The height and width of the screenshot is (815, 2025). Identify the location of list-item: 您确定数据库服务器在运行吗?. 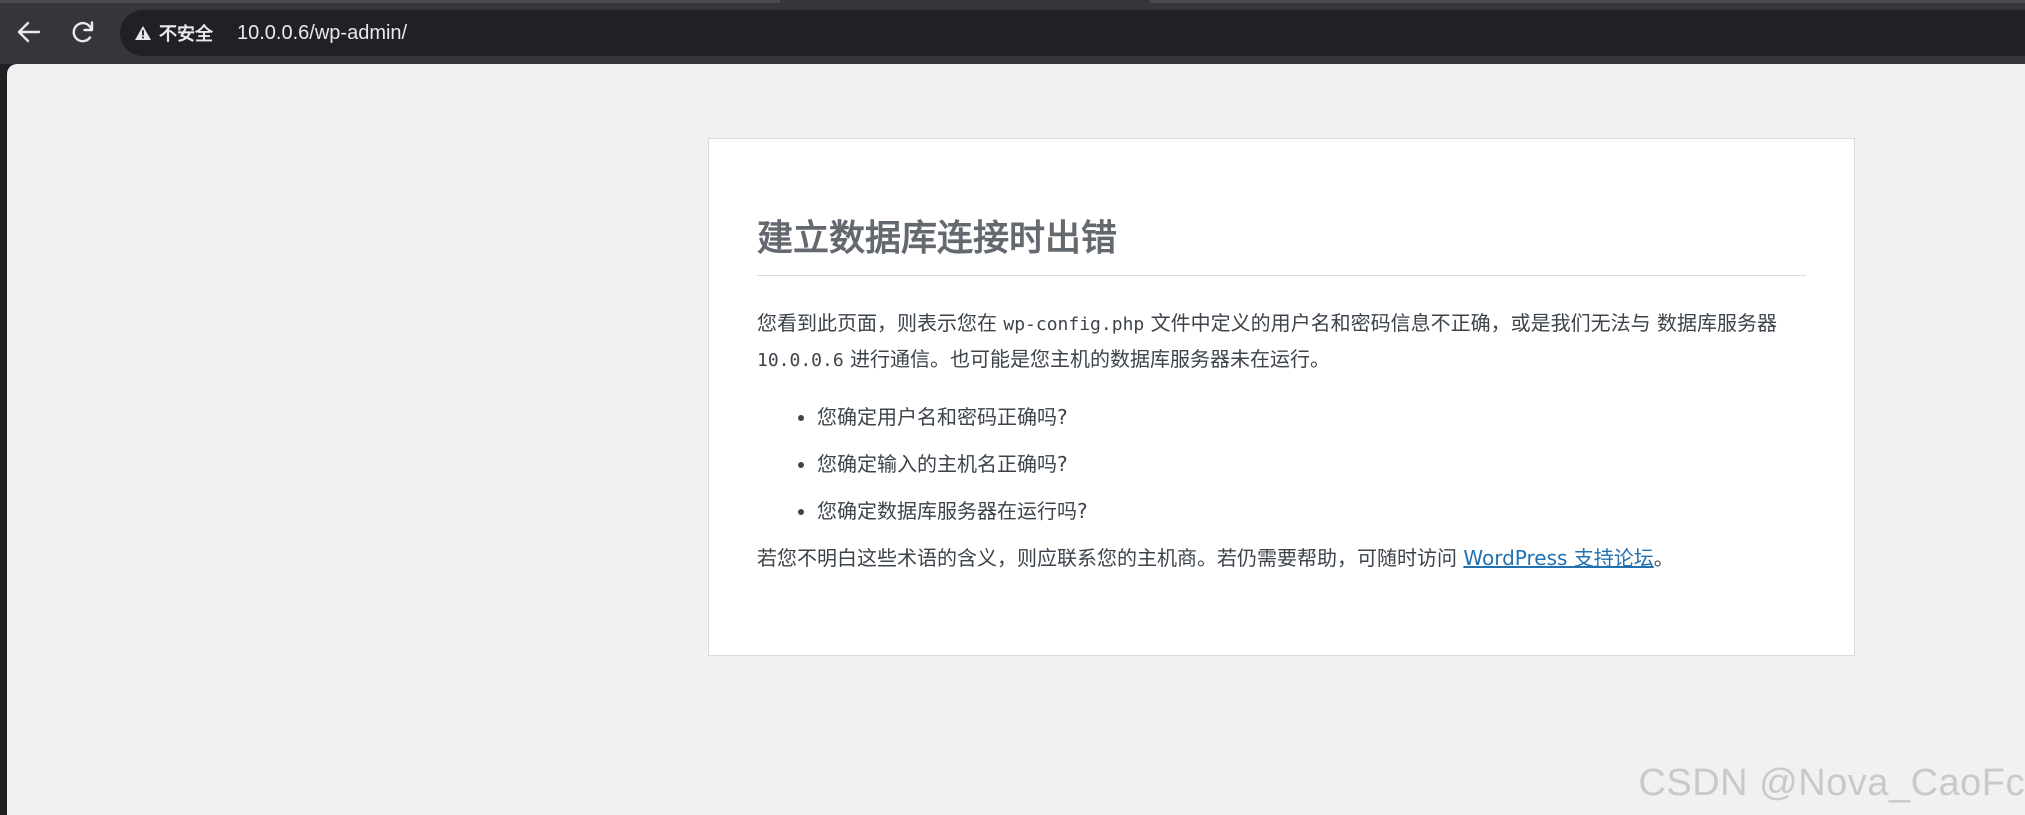
(1311, 511).